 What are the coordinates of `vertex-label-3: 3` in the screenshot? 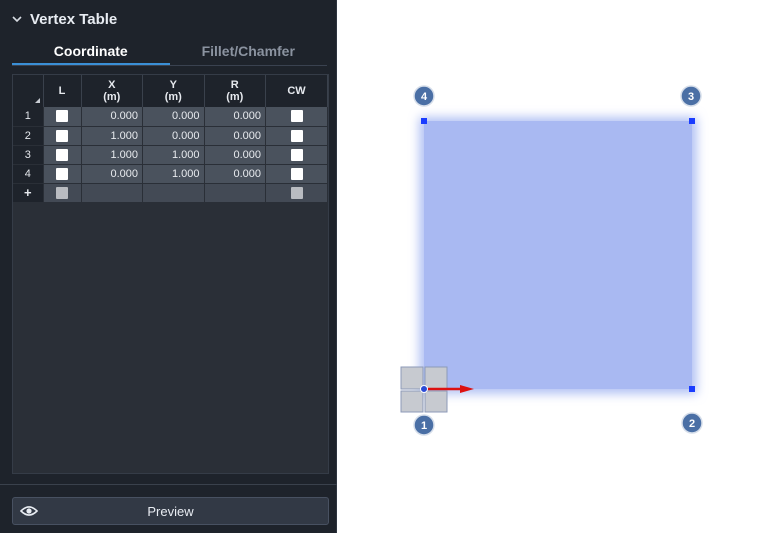 It's located at (691, 97).